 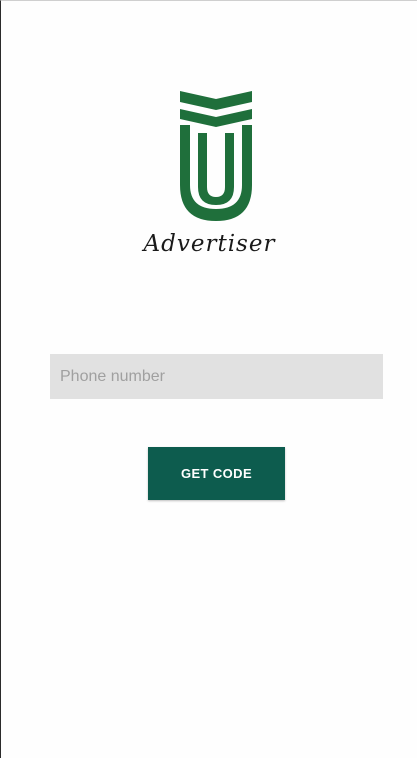 What do you see at coordinates (216, 156) in the screenshot?
I see `advertiser-logo-icon` at bounding box center [216, 156].